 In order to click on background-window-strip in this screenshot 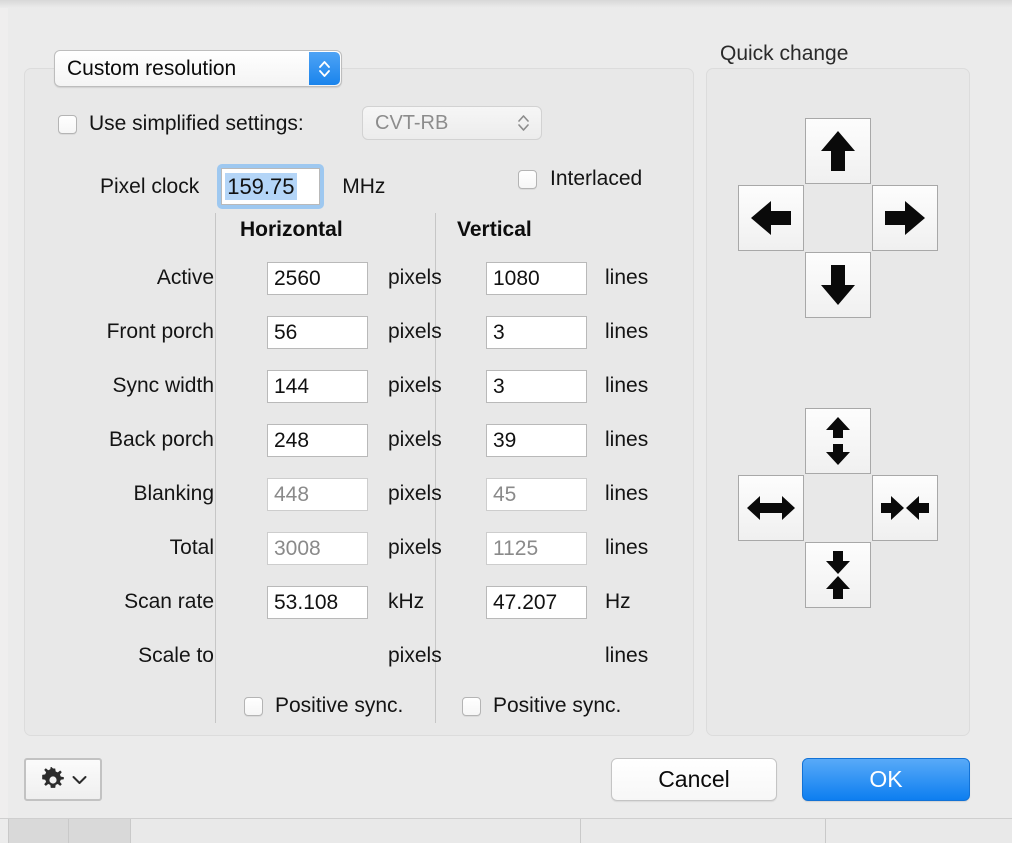, I will do `click(506, 830)`.